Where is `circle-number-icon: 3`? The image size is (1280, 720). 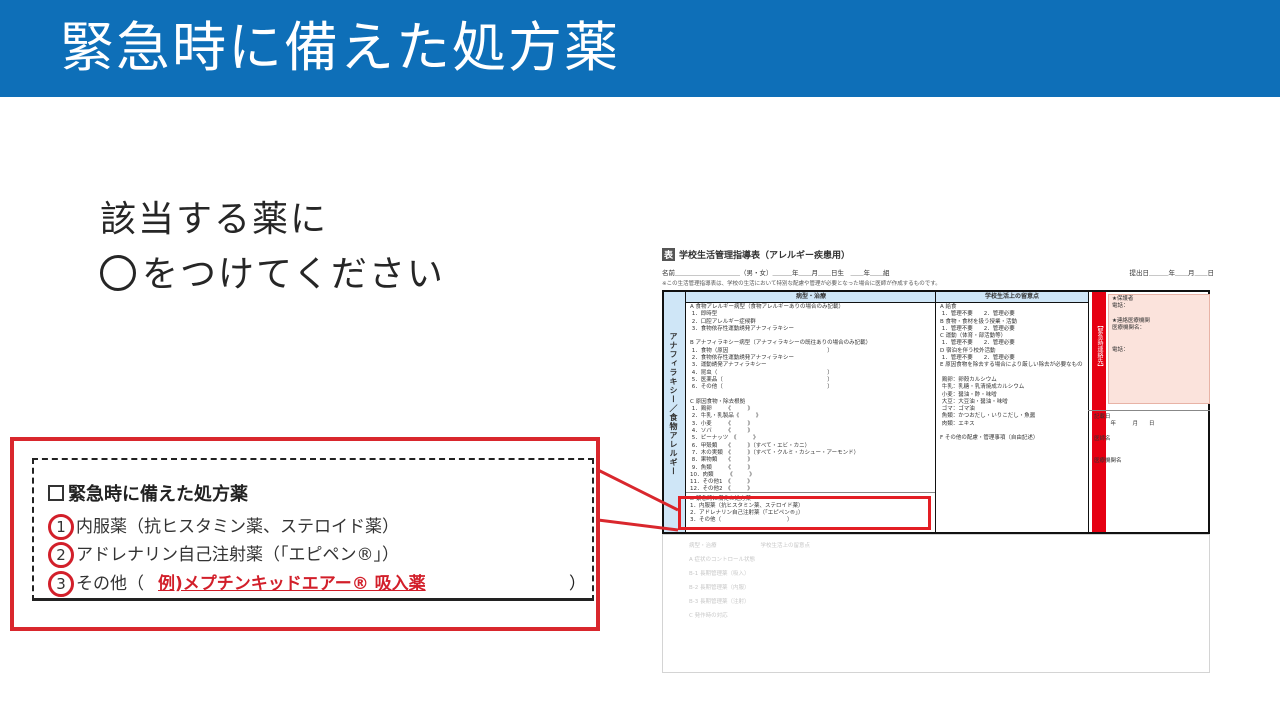 circle-number-icon: 3 is located at coordinates (61, 584).